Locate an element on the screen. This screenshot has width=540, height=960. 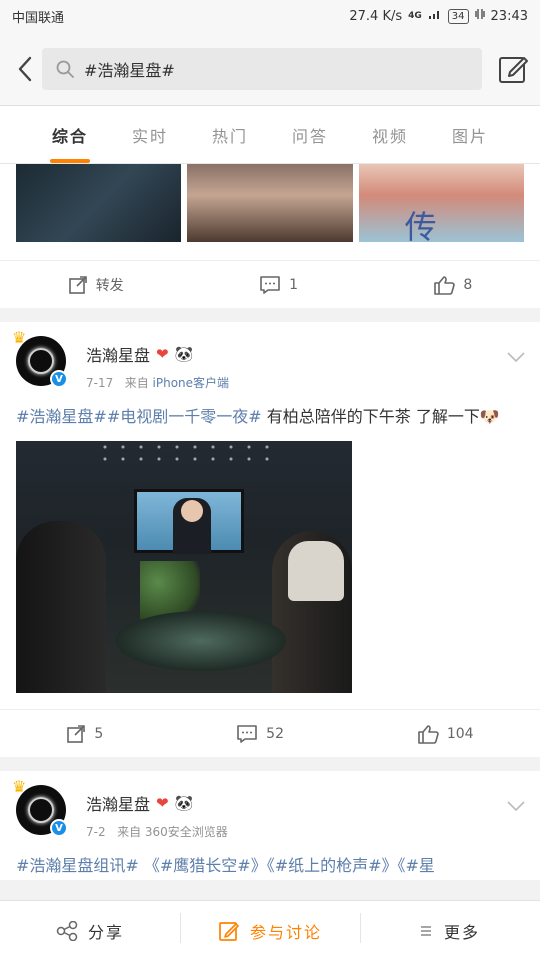
filter-tabs: 综合 实时 热门 问答 视频 图片 is located at coordinates (270, 135).